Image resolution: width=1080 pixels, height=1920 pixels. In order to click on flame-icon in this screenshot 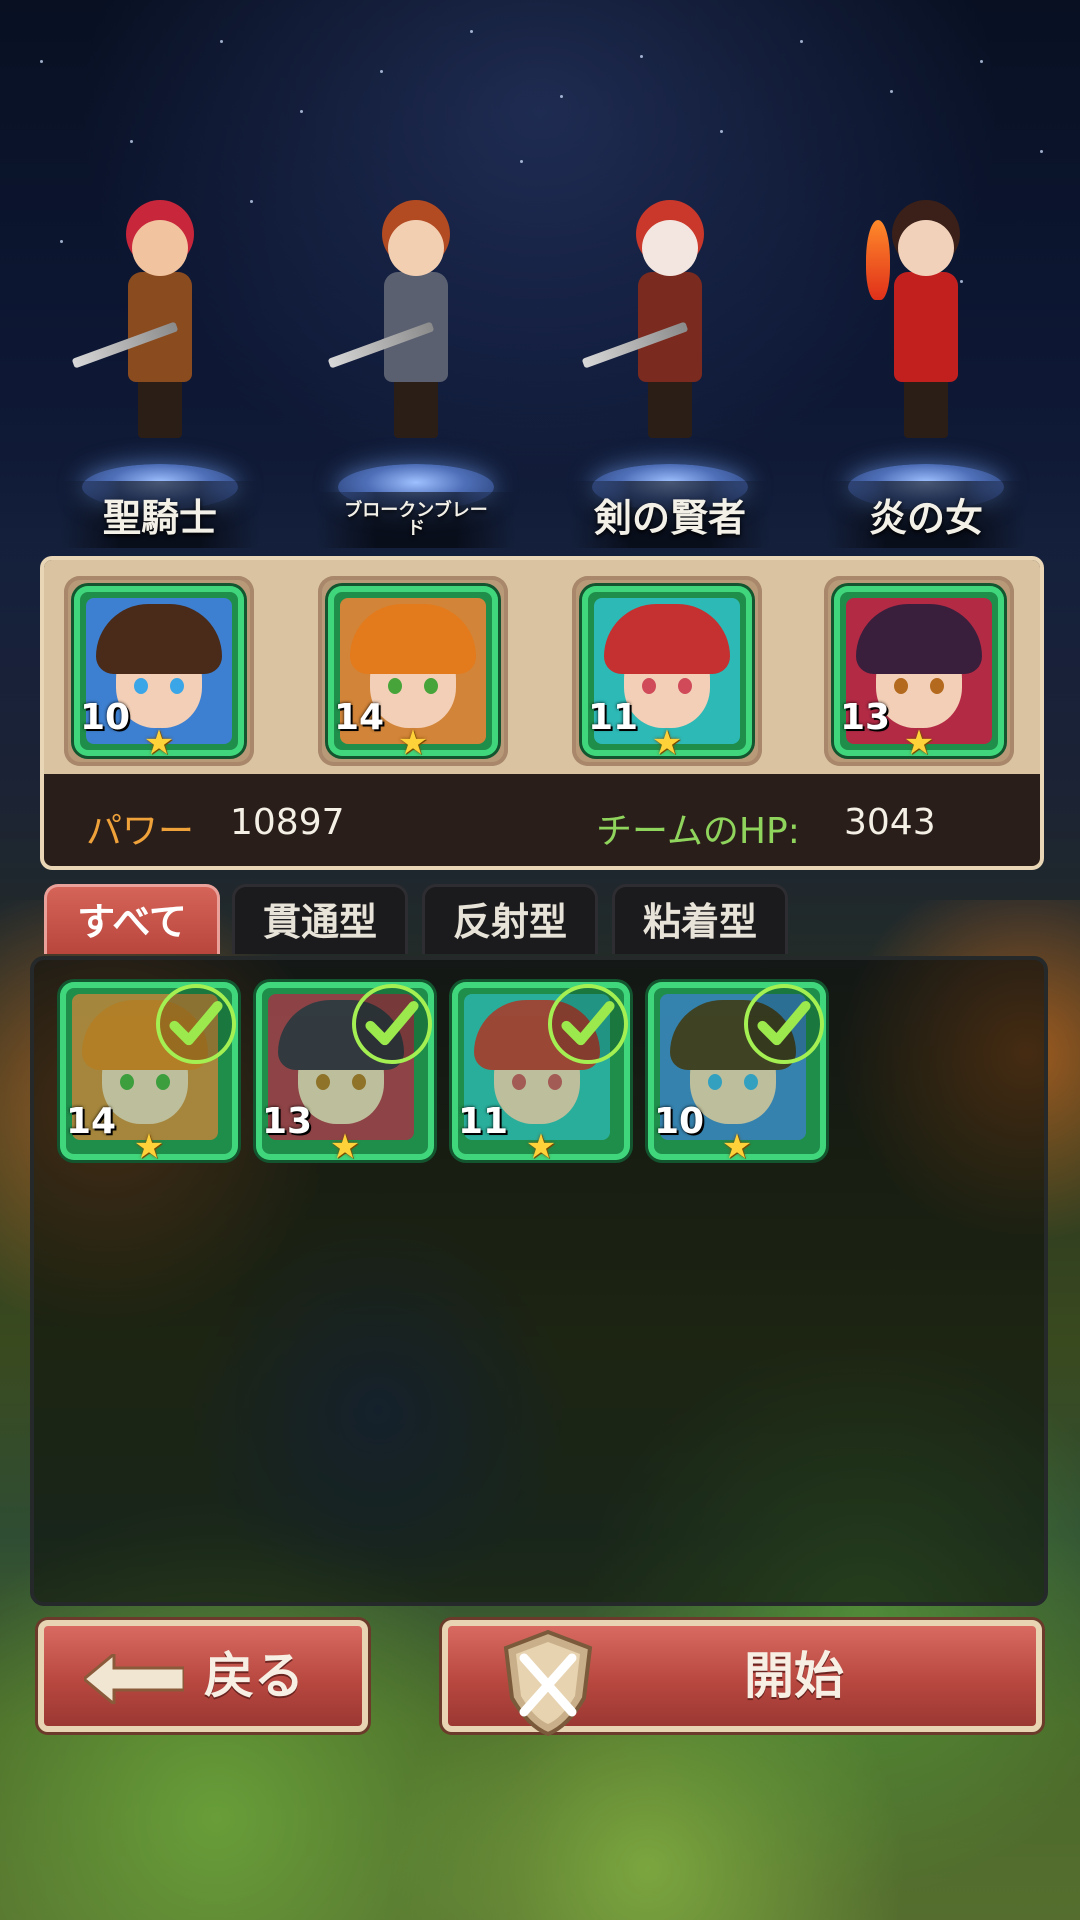, I will do `click(878, 260)`.